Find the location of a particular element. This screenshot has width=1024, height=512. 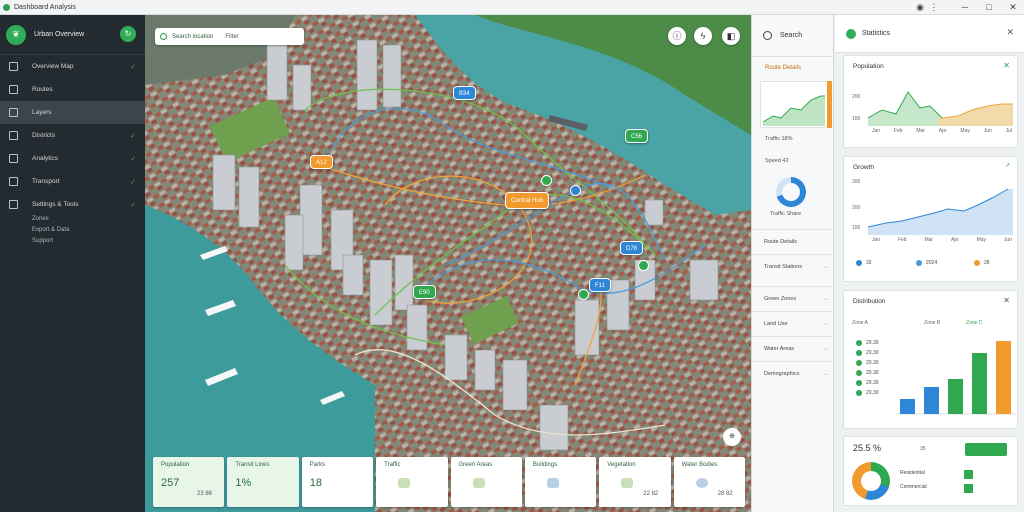

sidebar-sub-zones: Zones is located at coordinates (88, 221).